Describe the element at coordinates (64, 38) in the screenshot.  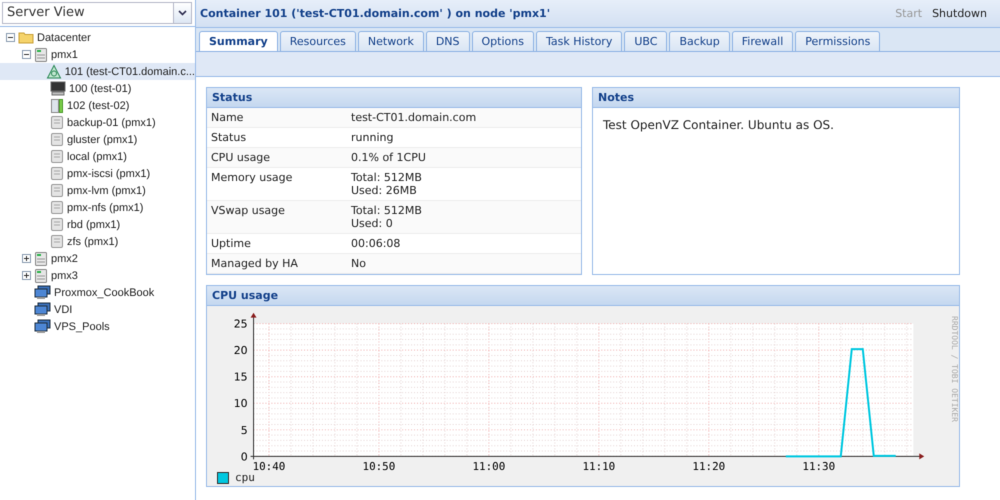
I see `tree-item: Datacenter` at that location.